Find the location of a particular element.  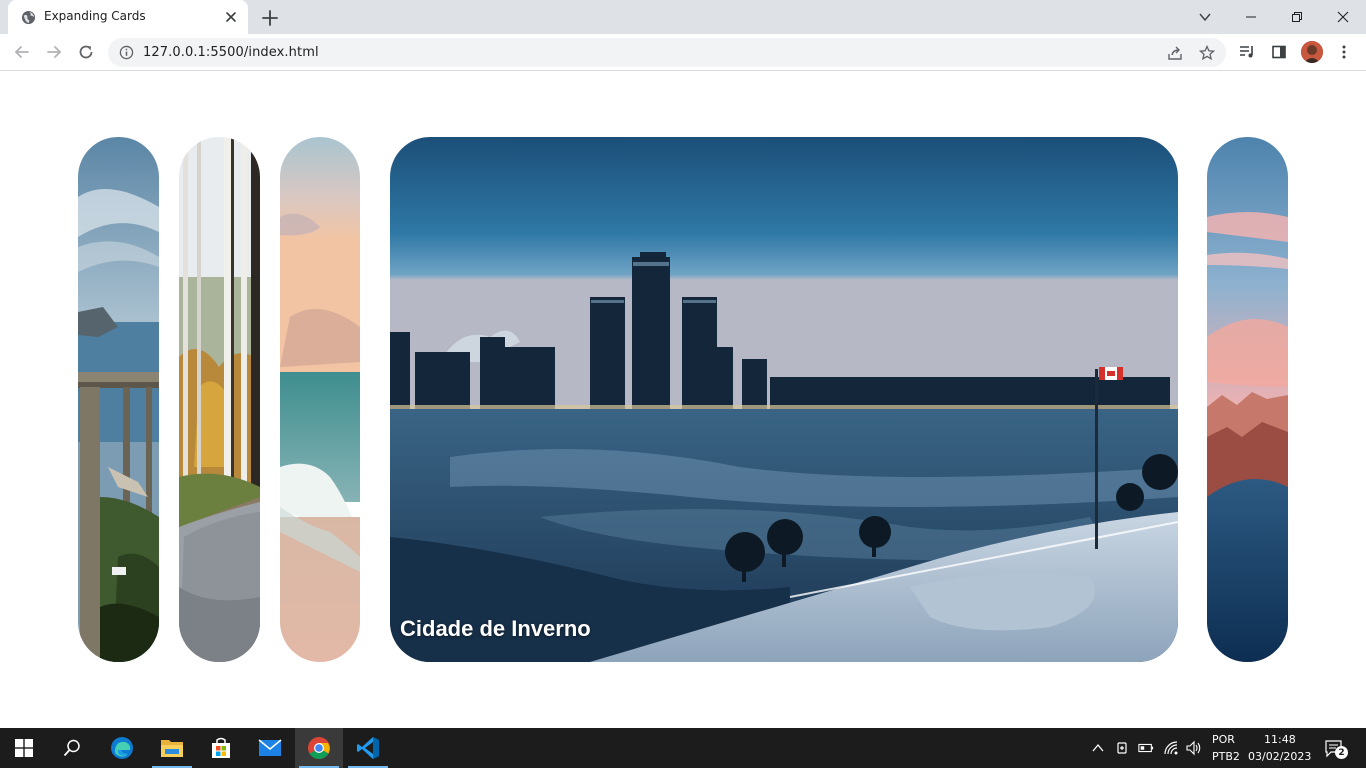

plus-icon is located at coordinates (270, 18).